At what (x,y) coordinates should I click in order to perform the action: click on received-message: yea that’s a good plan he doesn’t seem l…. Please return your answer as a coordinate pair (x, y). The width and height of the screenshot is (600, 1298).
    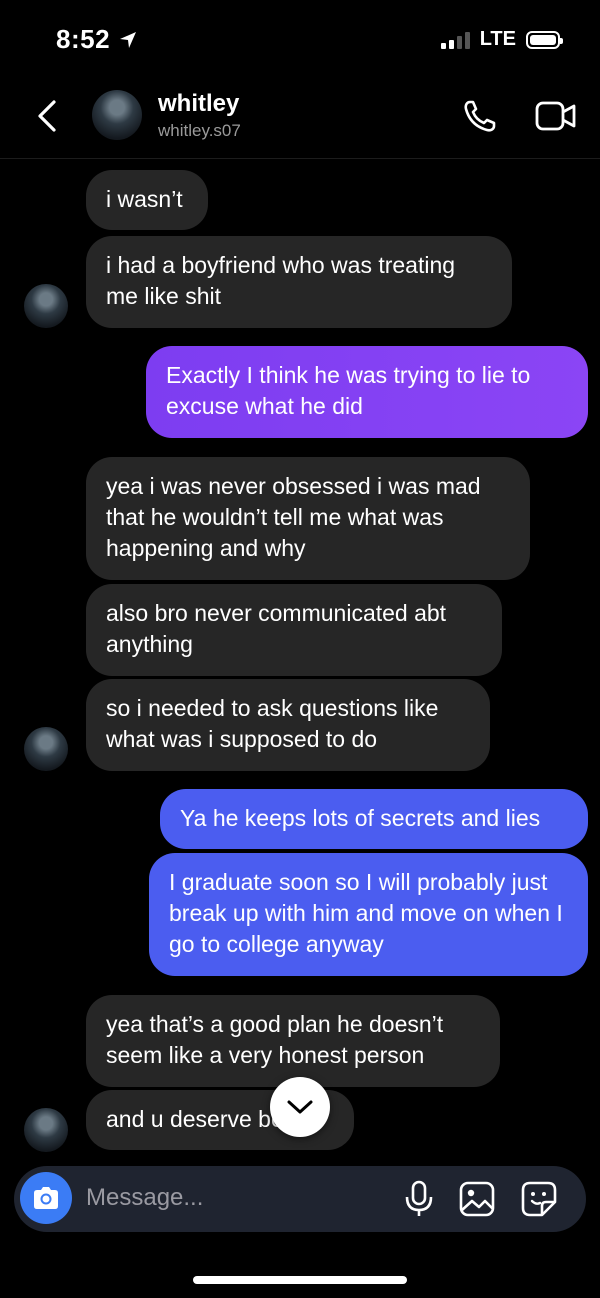
    Looking at the image, I should click on (293, 1041).